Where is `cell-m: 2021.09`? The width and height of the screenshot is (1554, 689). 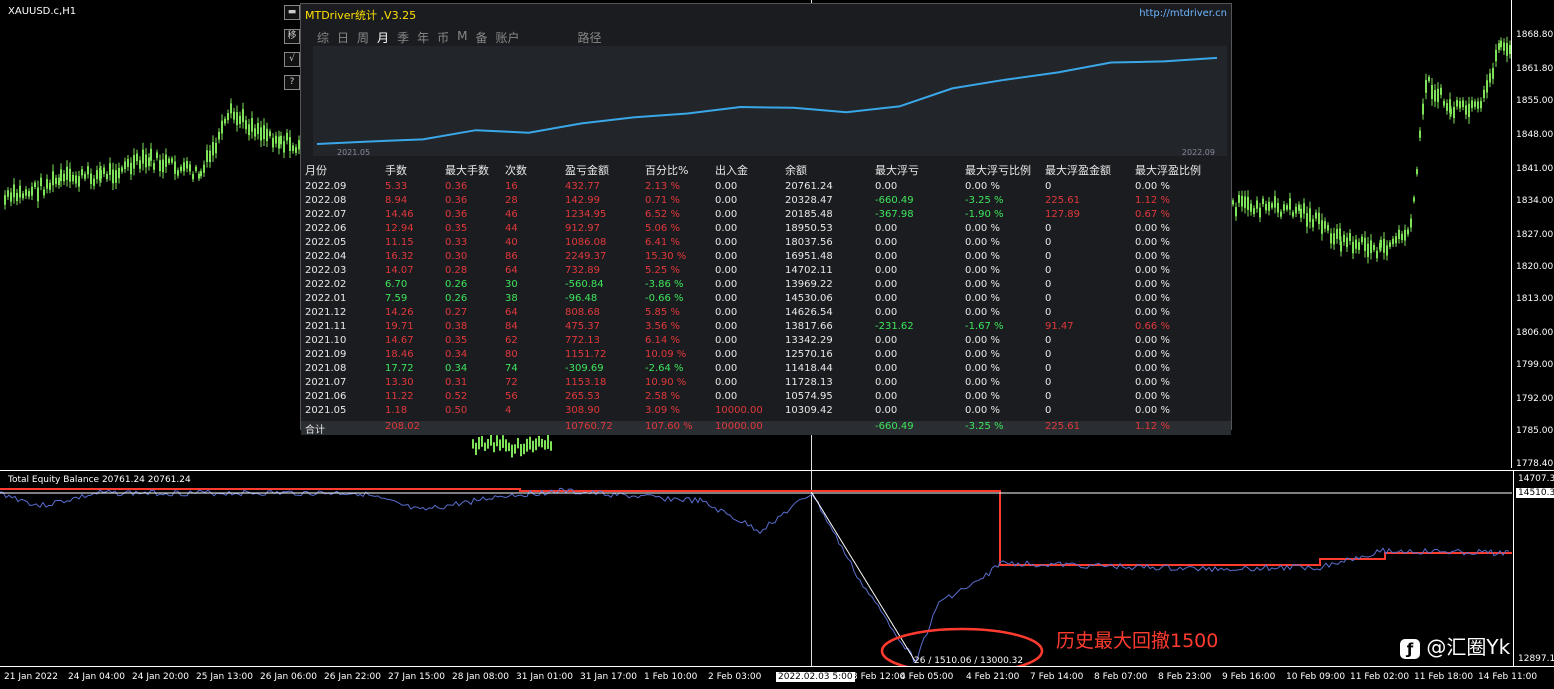 cell-m: 2021.09 is located at coordinates (326, 354).